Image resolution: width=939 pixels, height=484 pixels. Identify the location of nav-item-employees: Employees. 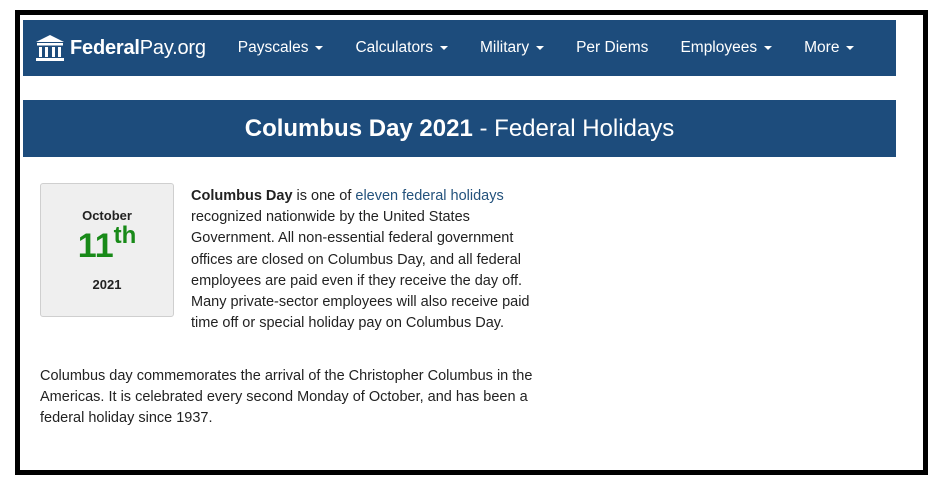
(726, 48).